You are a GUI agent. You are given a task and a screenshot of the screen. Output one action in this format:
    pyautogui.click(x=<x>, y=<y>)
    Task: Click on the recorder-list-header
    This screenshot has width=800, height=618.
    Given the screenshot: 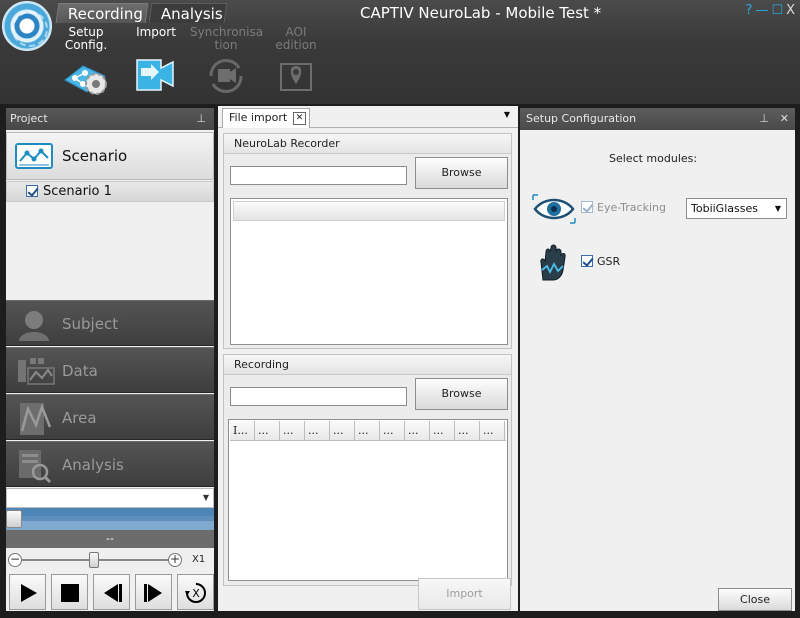 What is the action you would take?
    pyautogui.click(x=369, y=211)
    